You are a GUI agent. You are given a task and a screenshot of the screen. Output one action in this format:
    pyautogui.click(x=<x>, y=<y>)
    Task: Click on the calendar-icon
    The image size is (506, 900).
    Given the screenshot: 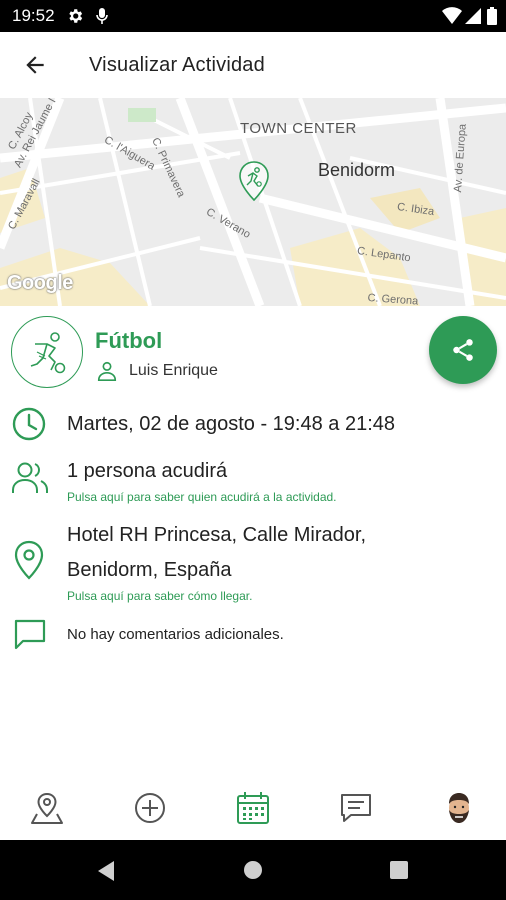 What is the action you would take?
    pyautogui.click(x=253, y=808)
    